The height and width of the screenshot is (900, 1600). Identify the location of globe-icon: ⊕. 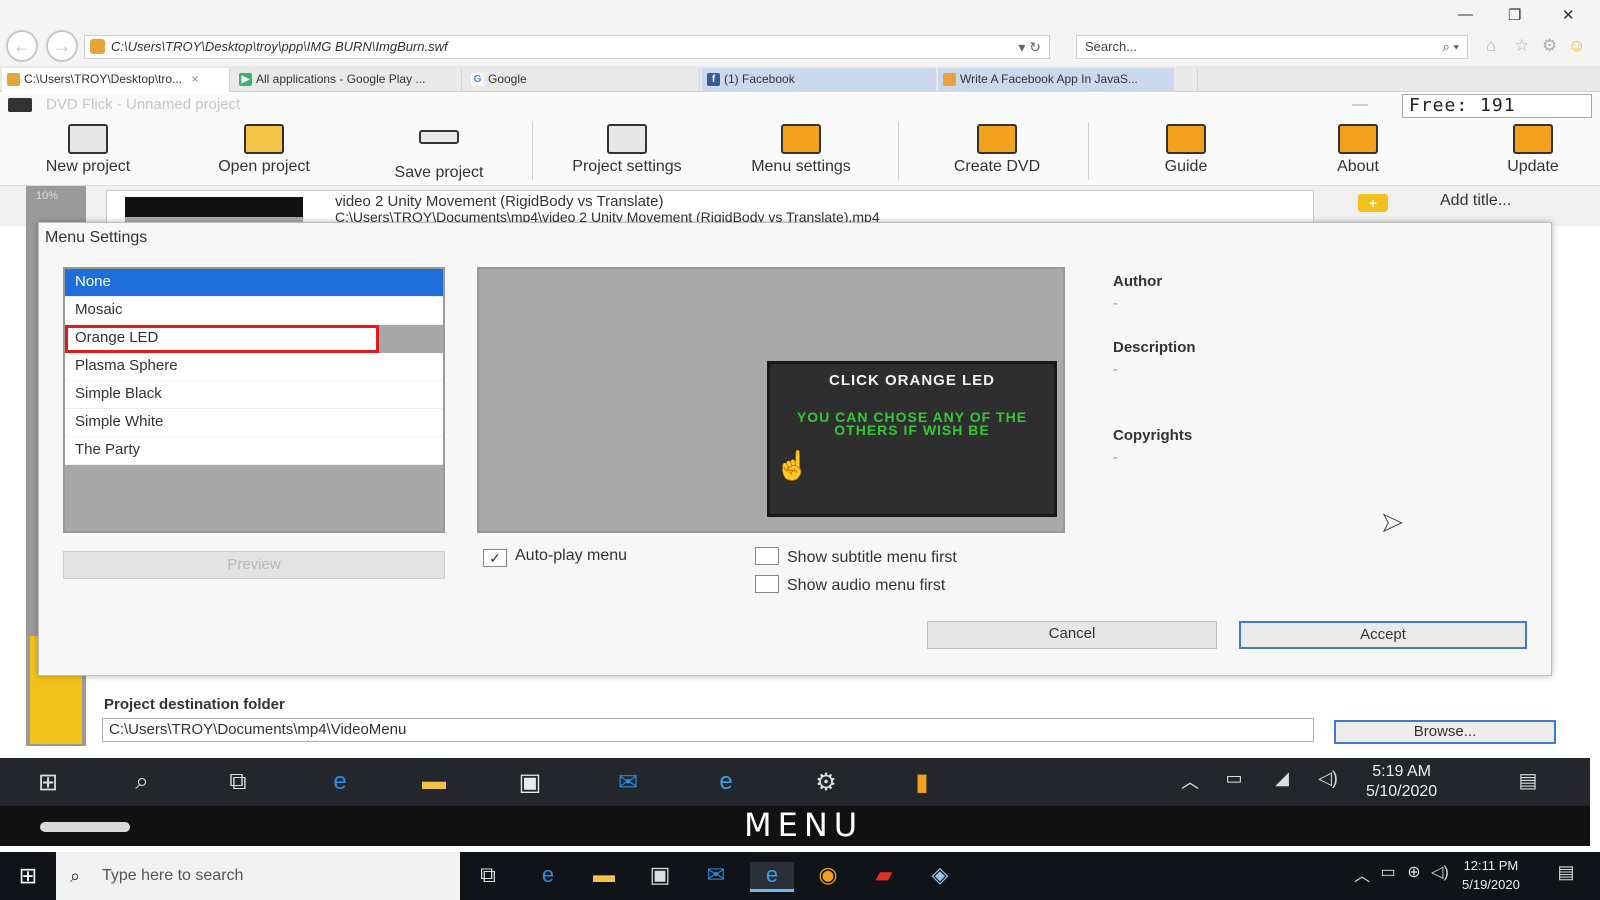
(1414, 877).